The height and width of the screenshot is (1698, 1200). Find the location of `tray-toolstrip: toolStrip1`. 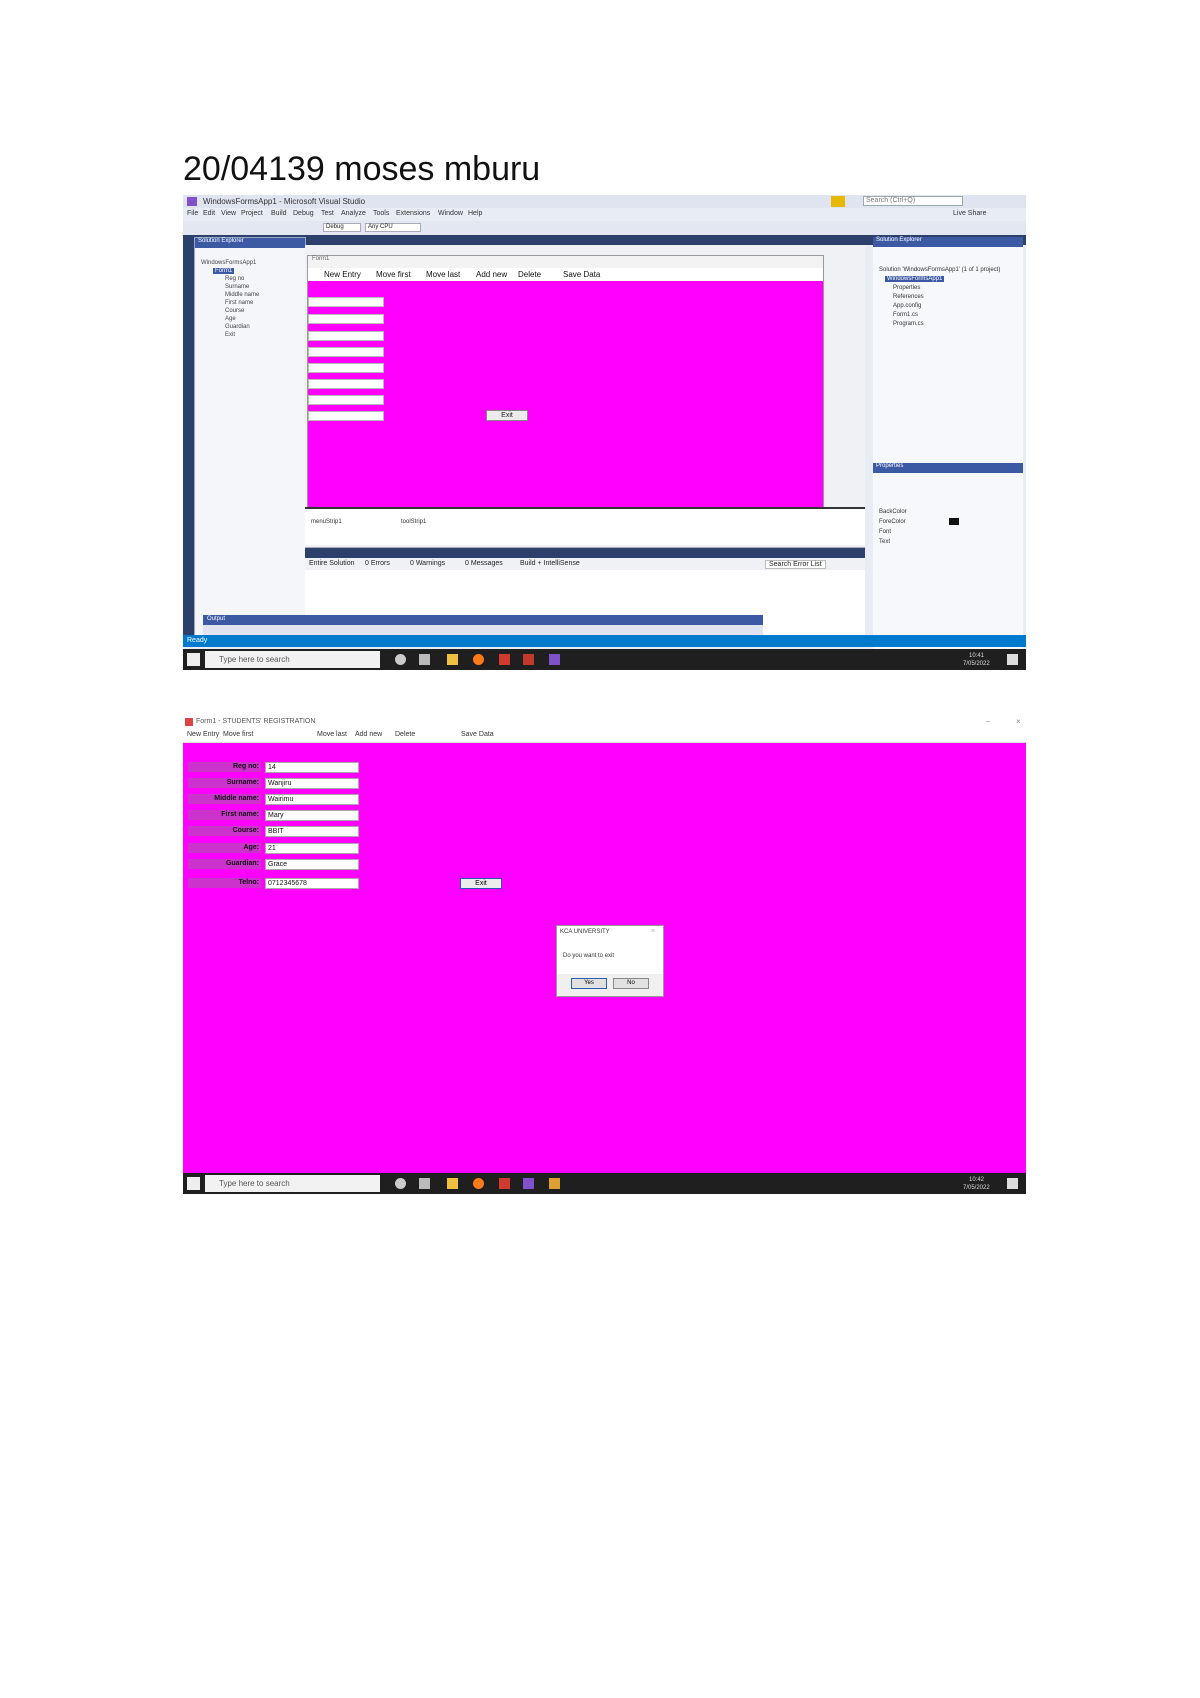

tray-toolstrip: toolStrip1 is located at coordinates (413, 522).